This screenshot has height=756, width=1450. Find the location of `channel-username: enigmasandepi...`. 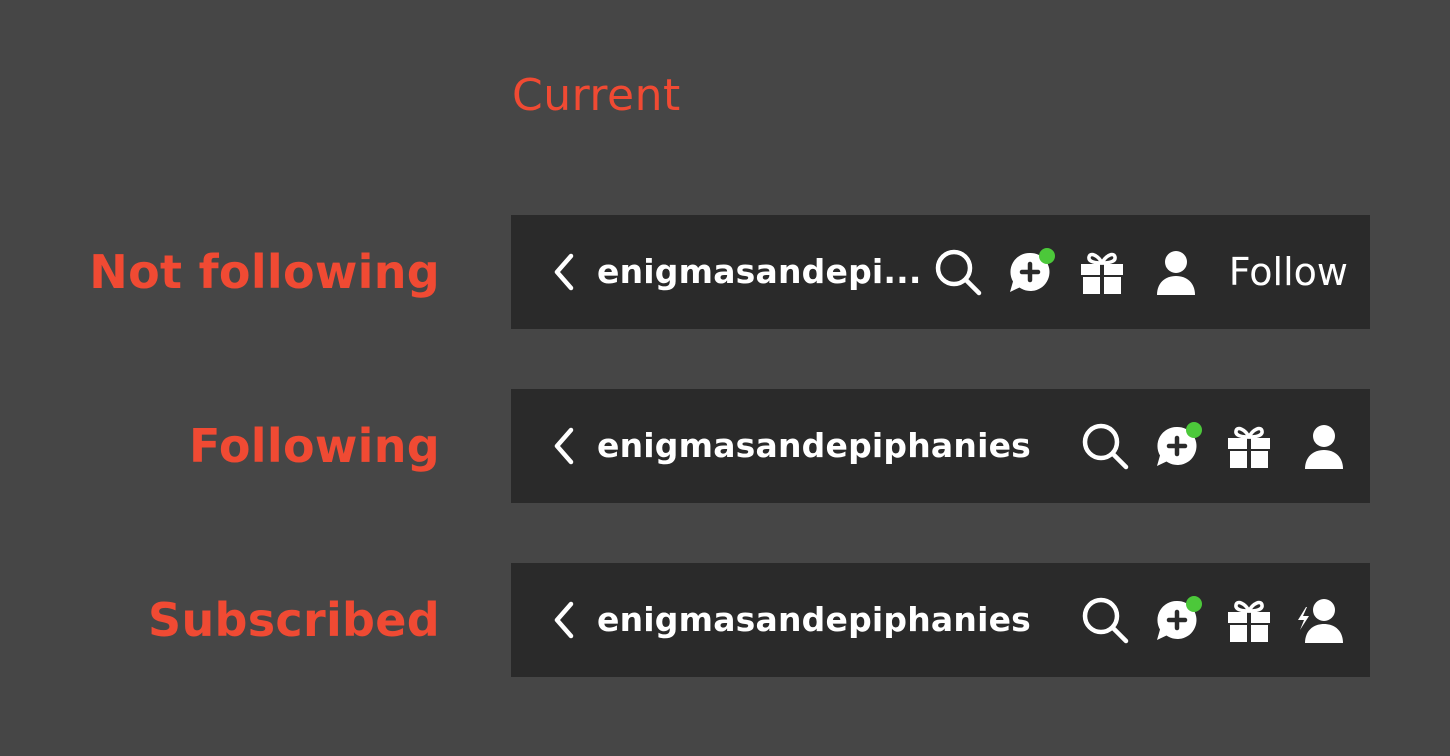

channel-username: enigmasandepi... is located at coordinates (759, 272).